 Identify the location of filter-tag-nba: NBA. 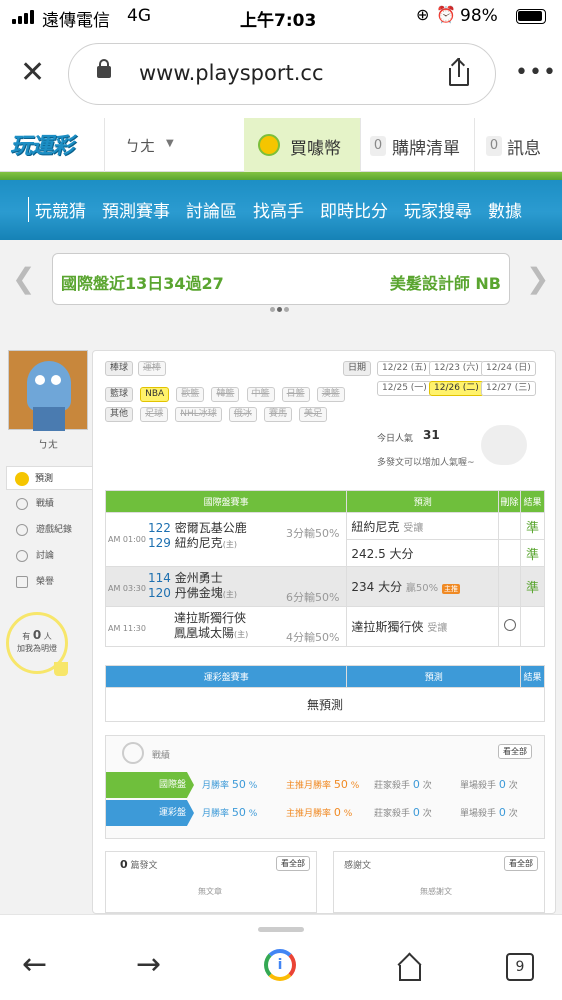
(155, 394).